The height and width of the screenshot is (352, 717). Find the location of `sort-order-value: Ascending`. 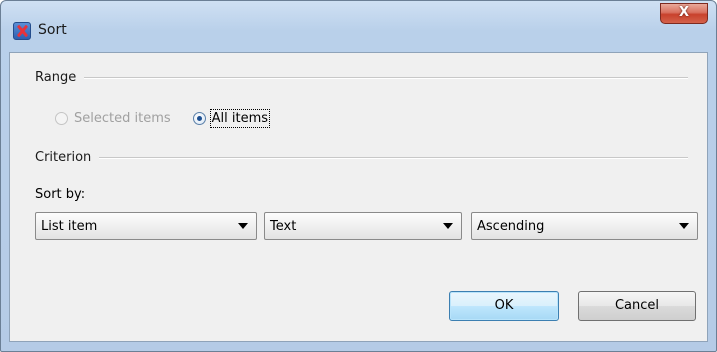

sort-order-value: Ascending is located at coordinates (511, 226).